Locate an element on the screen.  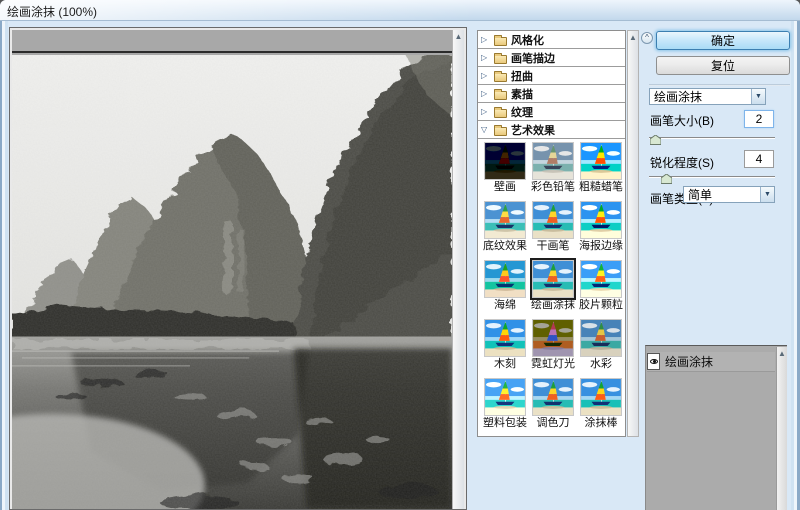
category-label: 扭曲 is located at coordinates (522, 76).